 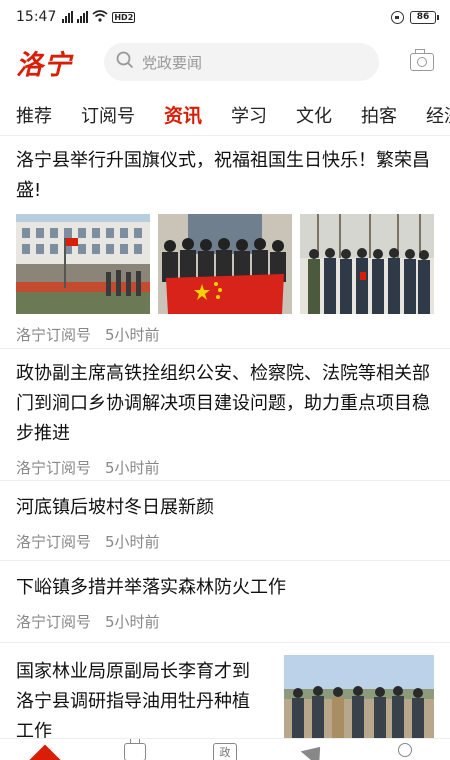 What do you see at coordinates (225, 508) in the screenshot?
I see `news-title: 河底镇后坡村冬日展新颜` at bounding box center [225, 508].